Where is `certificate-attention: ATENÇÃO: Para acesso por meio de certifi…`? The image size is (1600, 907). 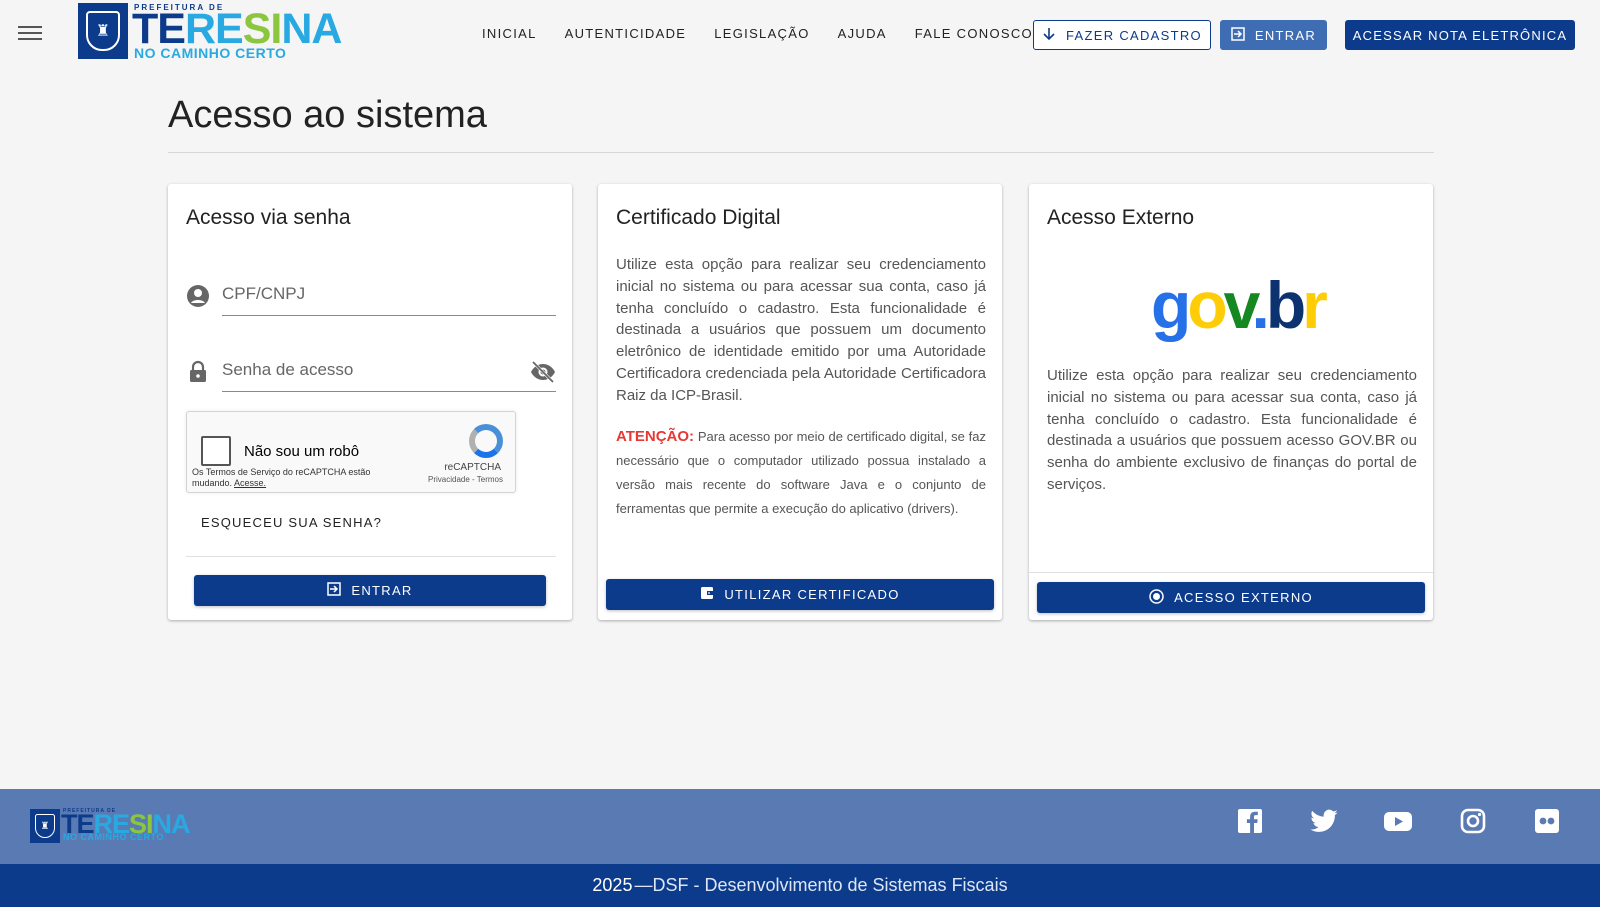 certificate-attention: ATENÇÃO: Para acesso por meio de certifi… is located at coordinates (801, 473).